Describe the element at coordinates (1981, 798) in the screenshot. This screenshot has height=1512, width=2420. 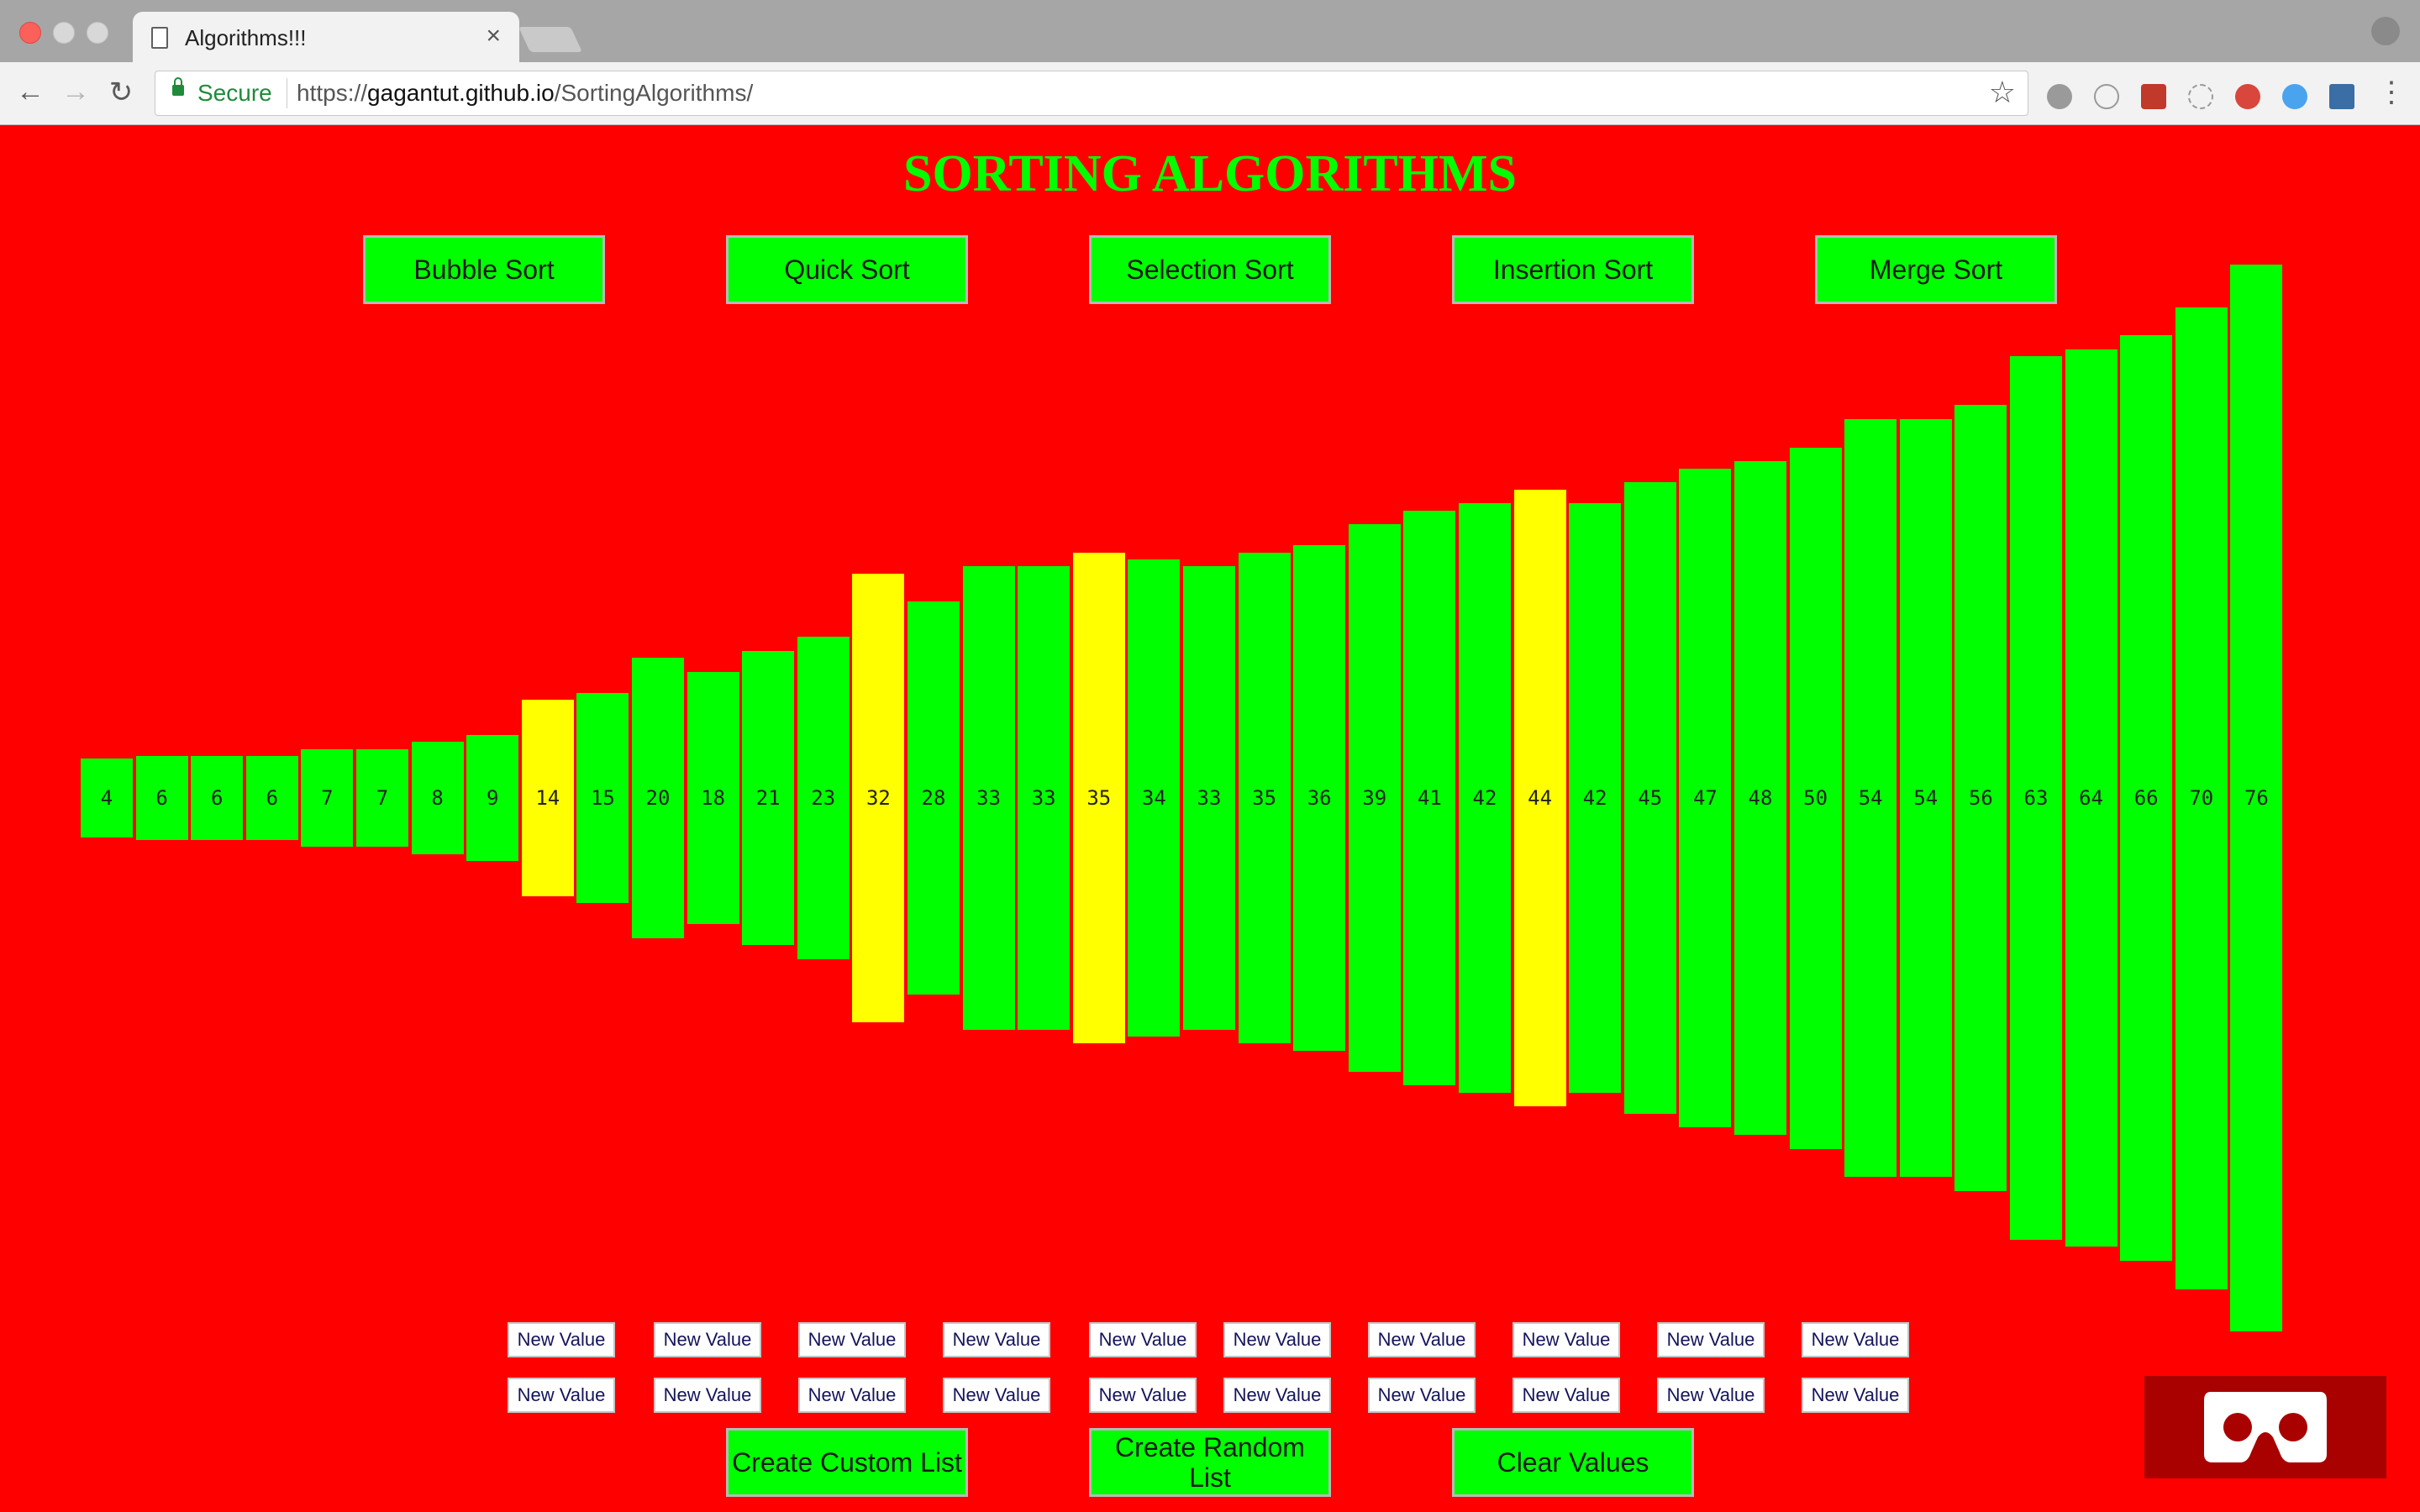
I see `bar: 56` at that location.